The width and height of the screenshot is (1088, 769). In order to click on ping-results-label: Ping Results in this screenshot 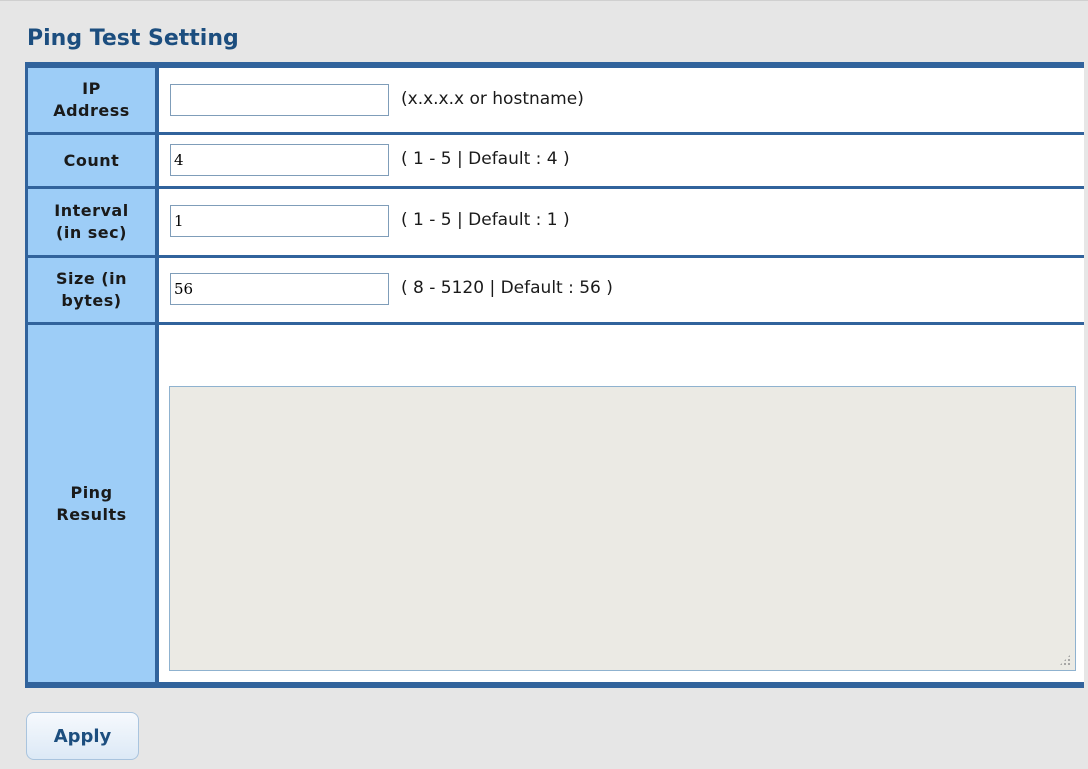, I will do `click(91, 503)`.